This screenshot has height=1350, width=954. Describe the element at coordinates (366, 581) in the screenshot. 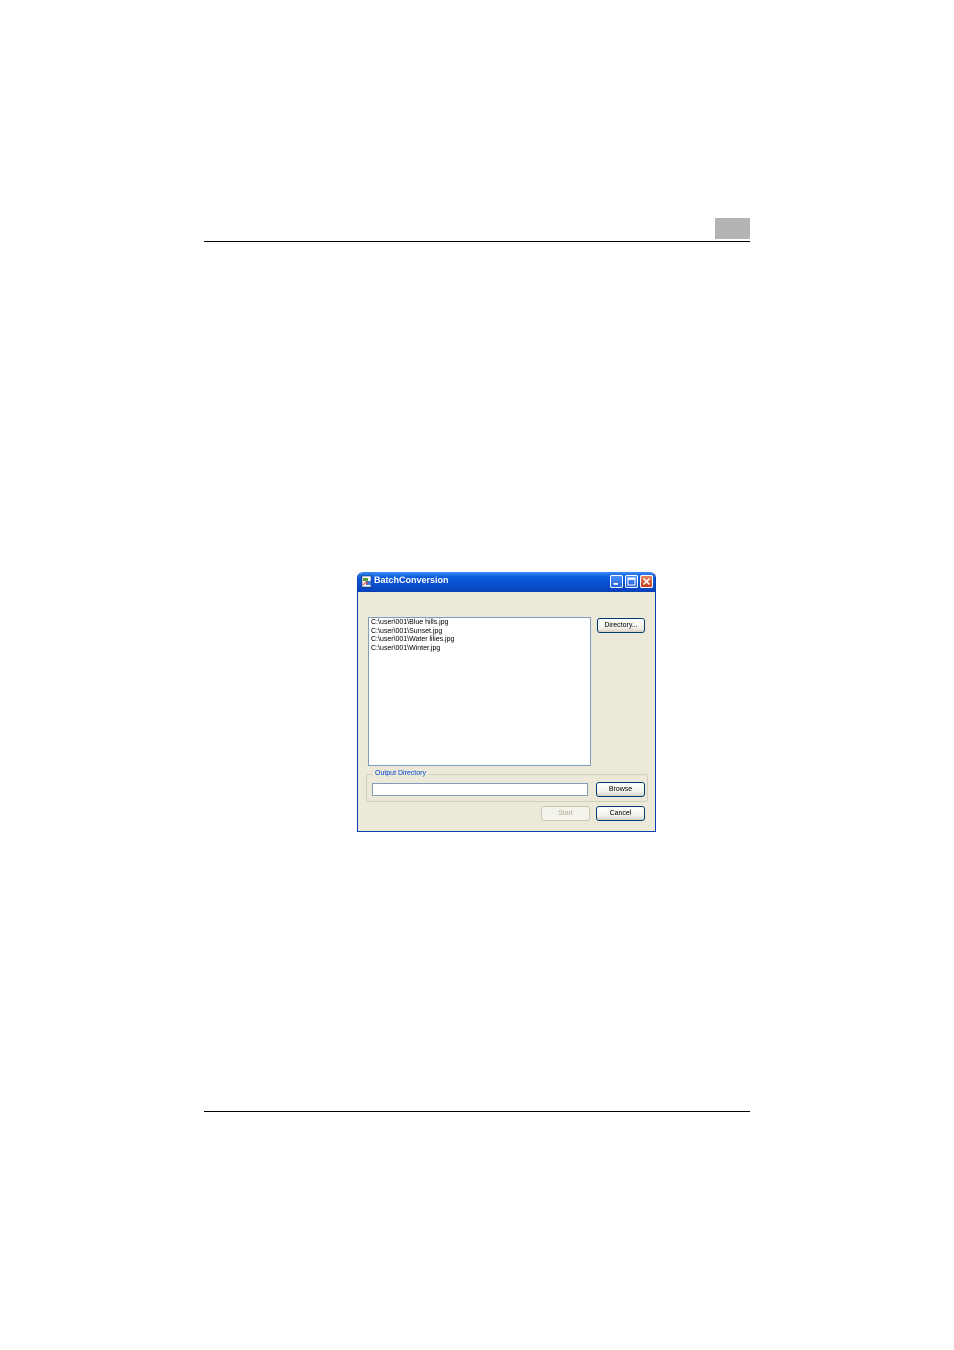

I see `app-icon` at that location.